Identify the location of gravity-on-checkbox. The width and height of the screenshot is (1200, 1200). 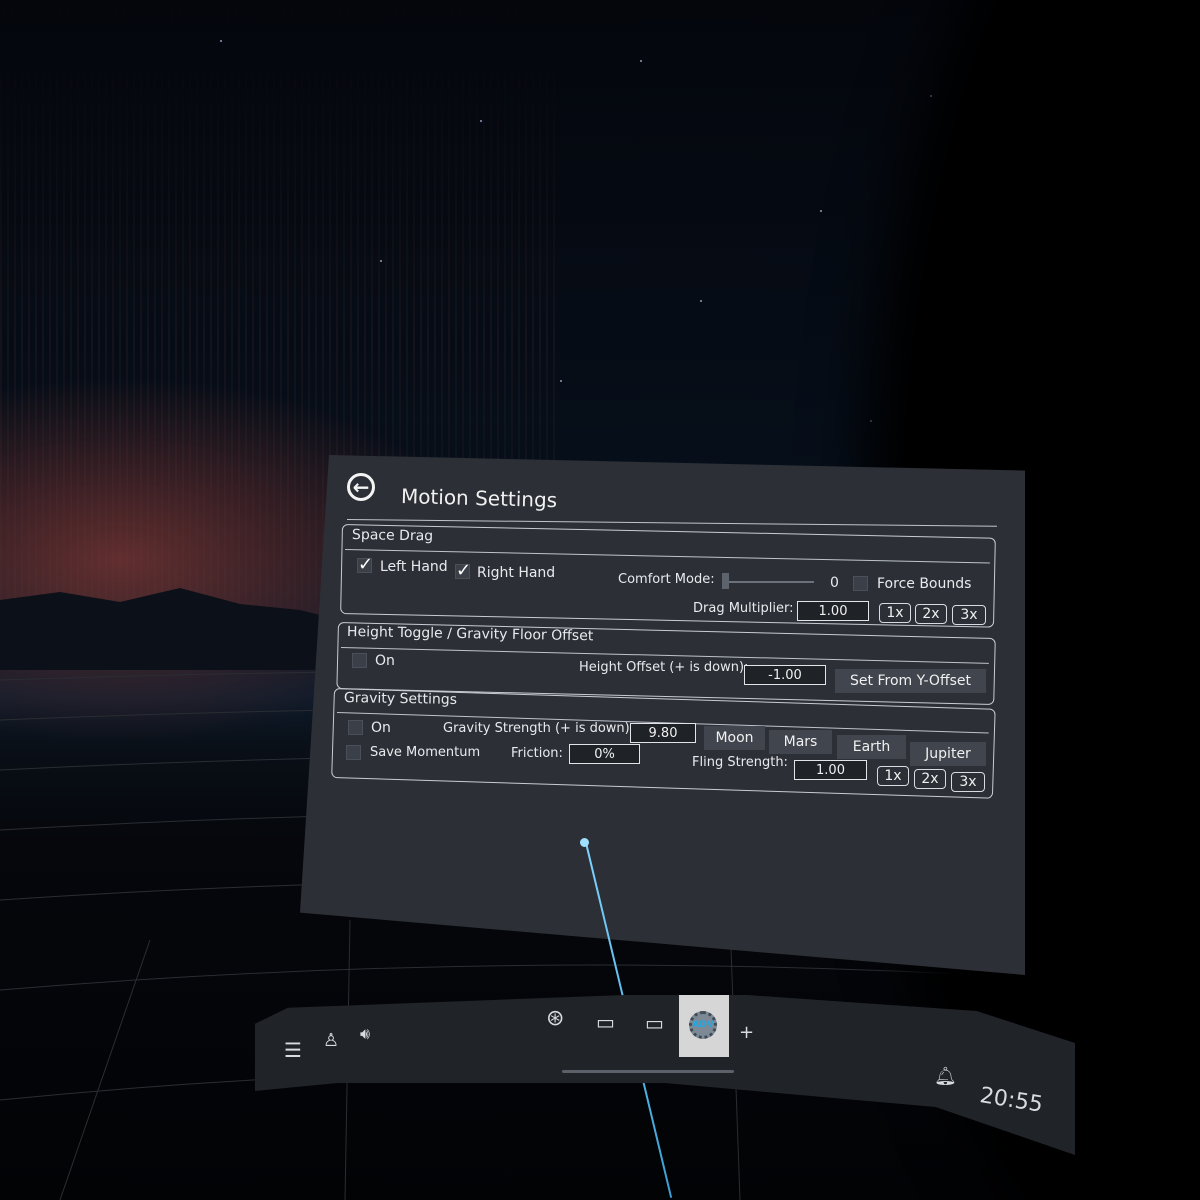
(355, 727).